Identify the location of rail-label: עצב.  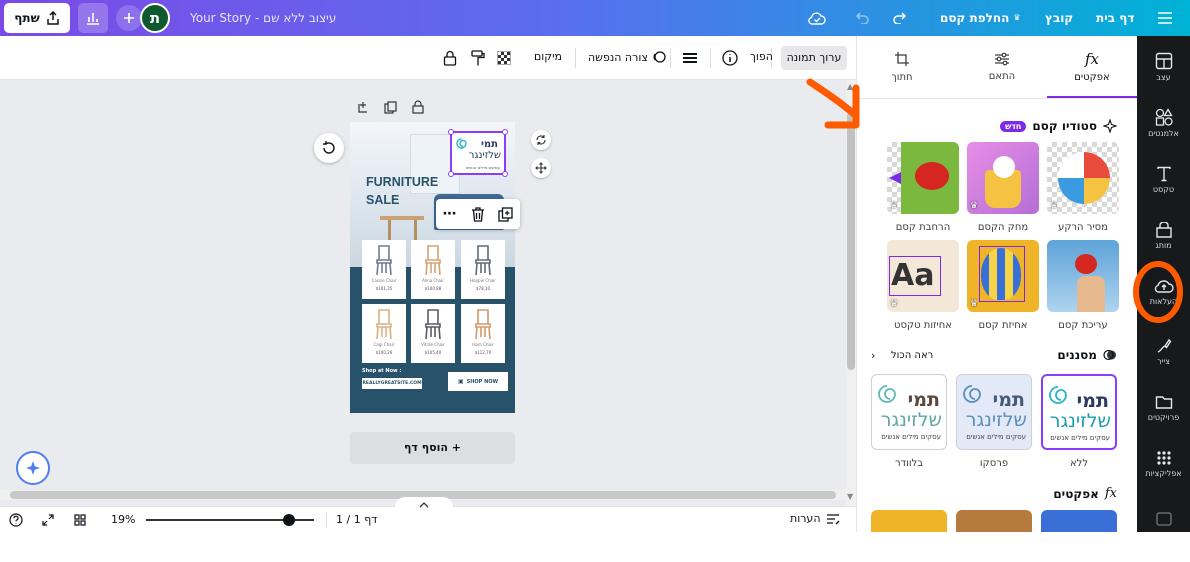
(1163, 77).